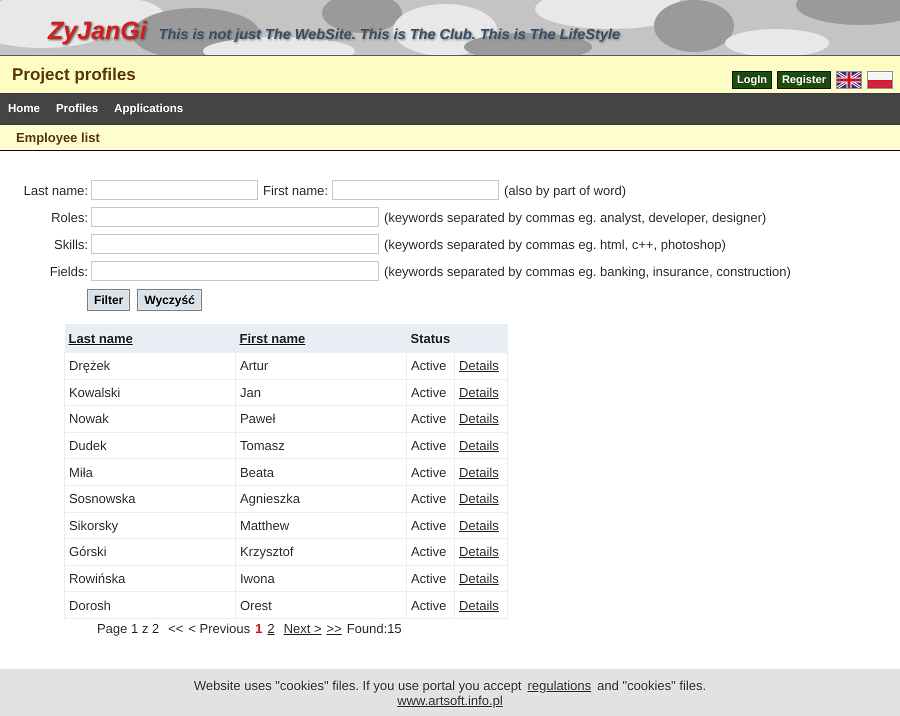 The width and height of the screenshot is (900, 716). What do you see at coordinates (321, 392) in the screenshot?
I see `table-cell: Jan` at bounding box center [321, 392].